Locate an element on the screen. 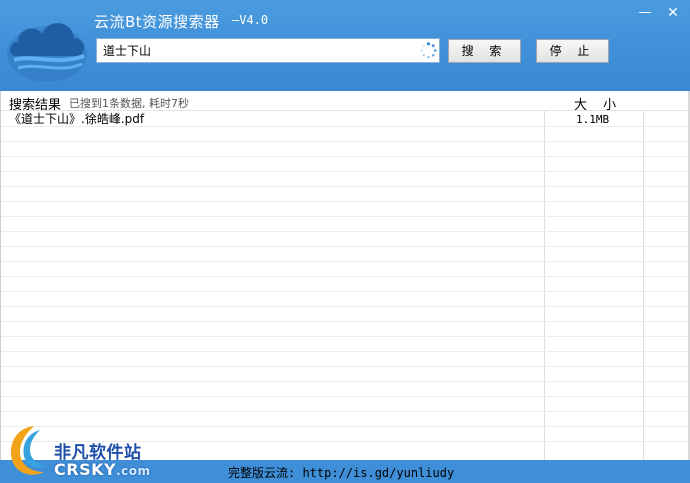 The height and width of the screenshot is (483, 690). stop-button: 停 止 is located at coordinates (572, 51).